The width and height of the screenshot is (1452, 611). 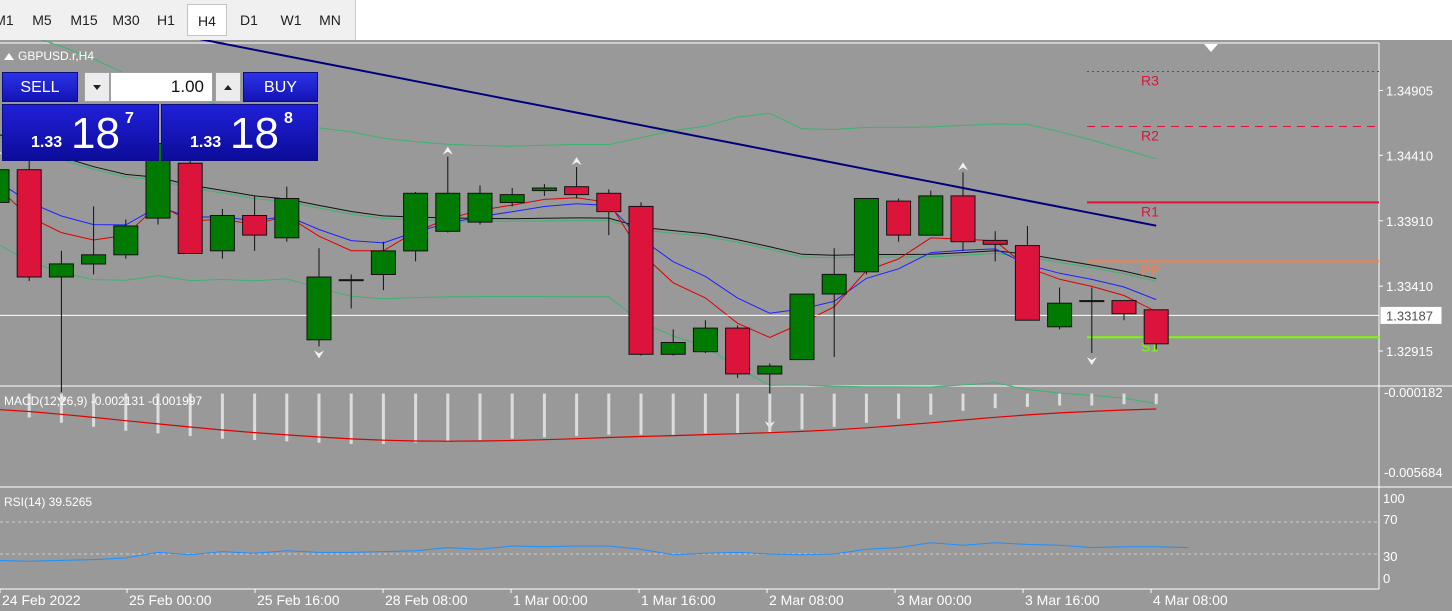 What do you see at coordinates (1409, 155) in the screenshot?
I see `price-scale-label: 1.34410` at bounding box center [1409, 155].